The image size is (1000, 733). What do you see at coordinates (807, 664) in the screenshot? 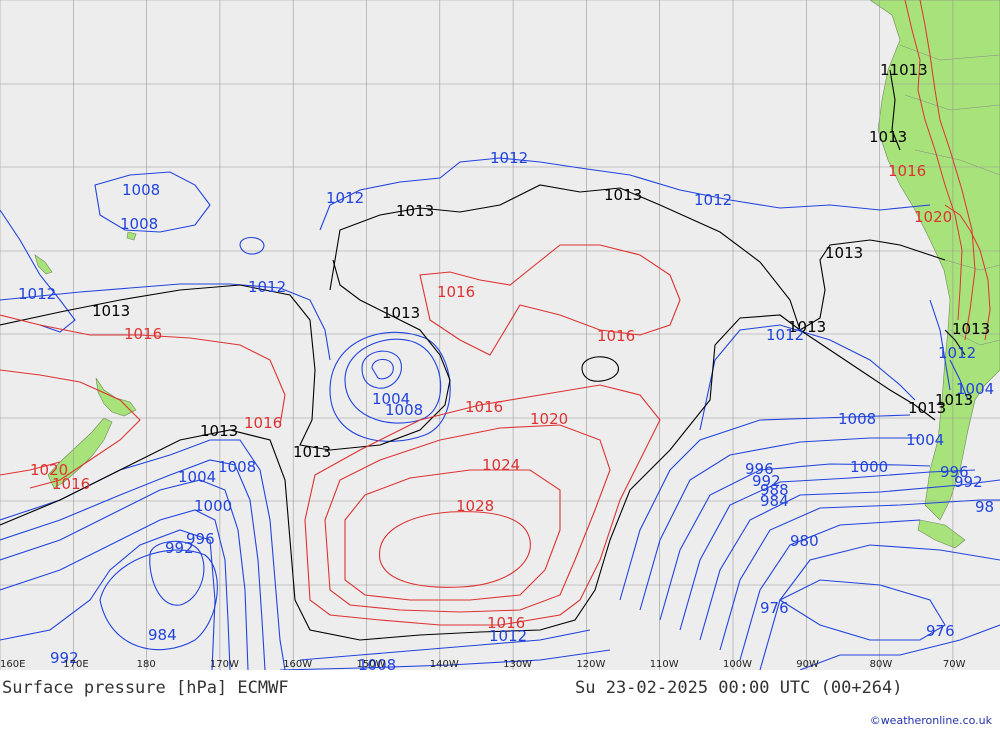
I see `longitude-tick-label: 90W` at bounding box center [807, 664].